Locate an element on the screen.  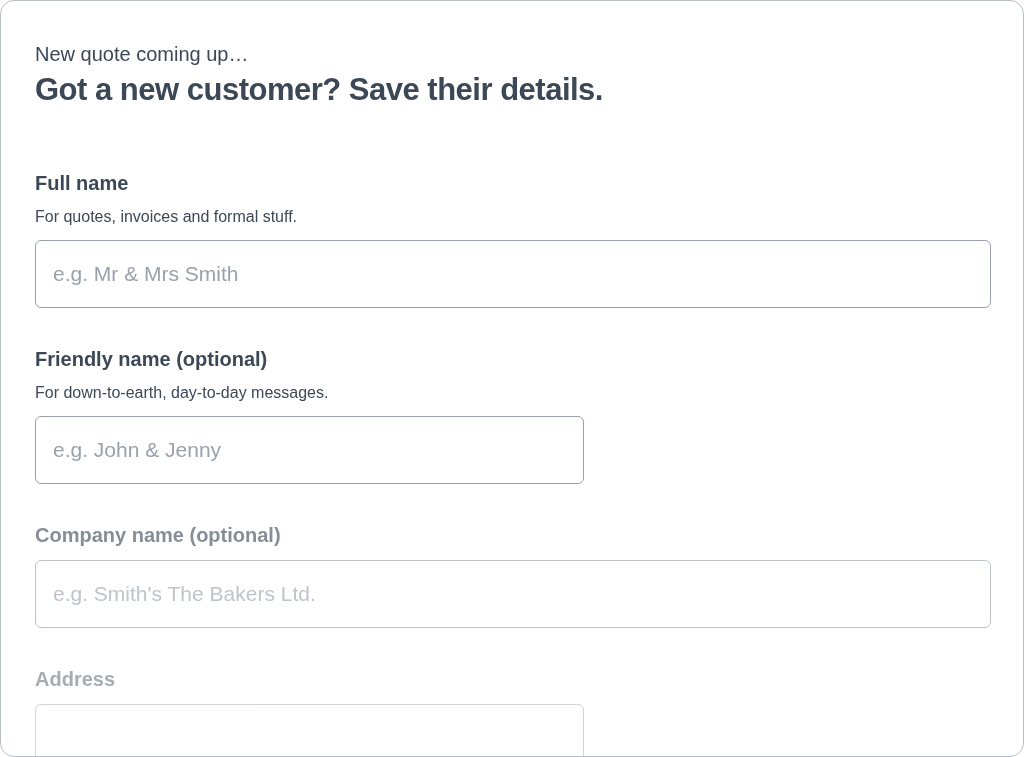
field-label: Friendly name (optional) is located at coordinates (151, 359).